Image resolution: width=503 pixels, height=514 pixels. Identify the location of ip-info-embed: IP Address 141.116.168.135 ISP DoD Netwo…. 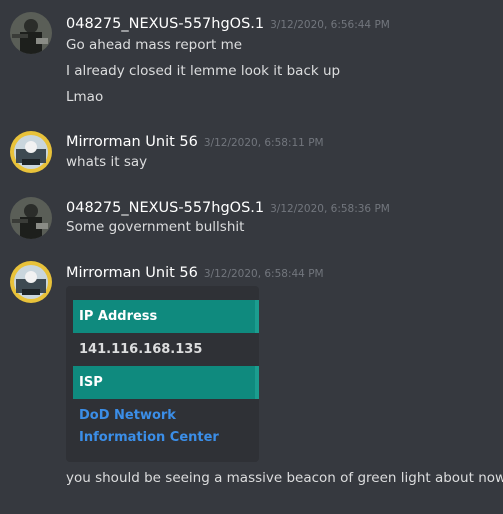
(162, 374).